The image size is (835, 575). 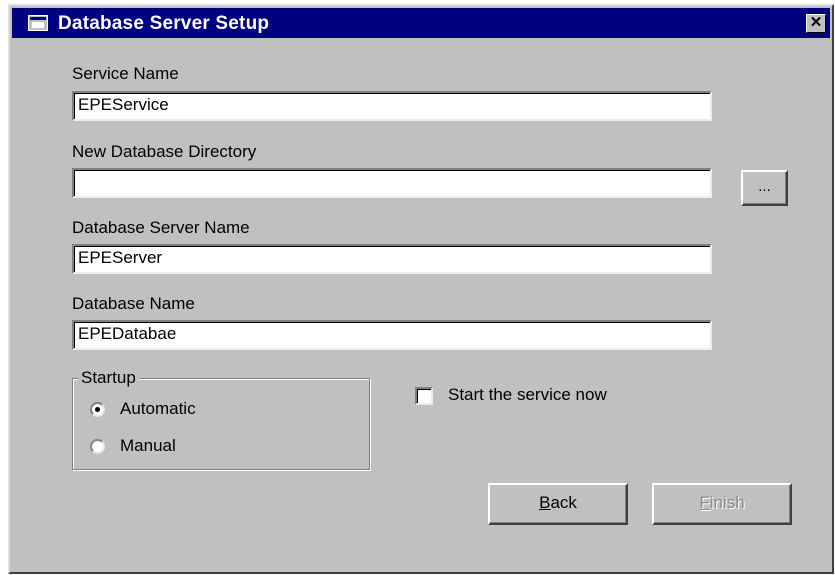 What do you see at coordinates (38, 23) in the screenshot?
I see `app-window-icon` at bounding box center [38, 23].